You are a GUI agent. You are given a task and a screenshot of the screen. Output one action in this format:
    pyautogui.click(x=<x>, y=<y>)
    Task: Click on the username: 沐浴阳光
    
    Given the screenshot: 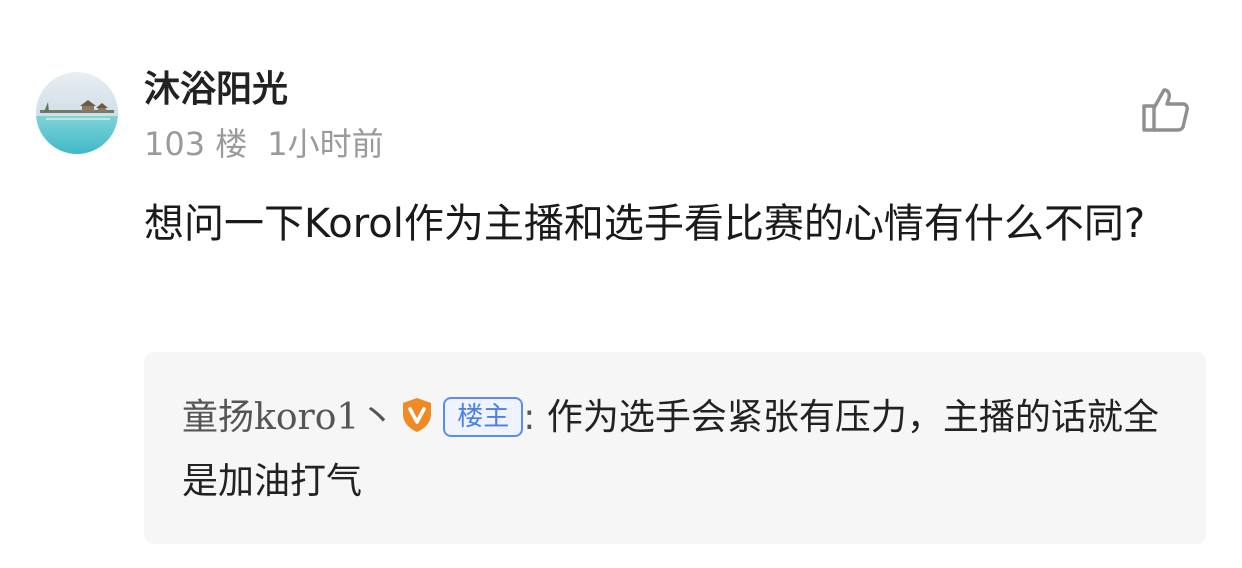 What is the action you would take?
    pyautogui.click(x=216, y=90)
    